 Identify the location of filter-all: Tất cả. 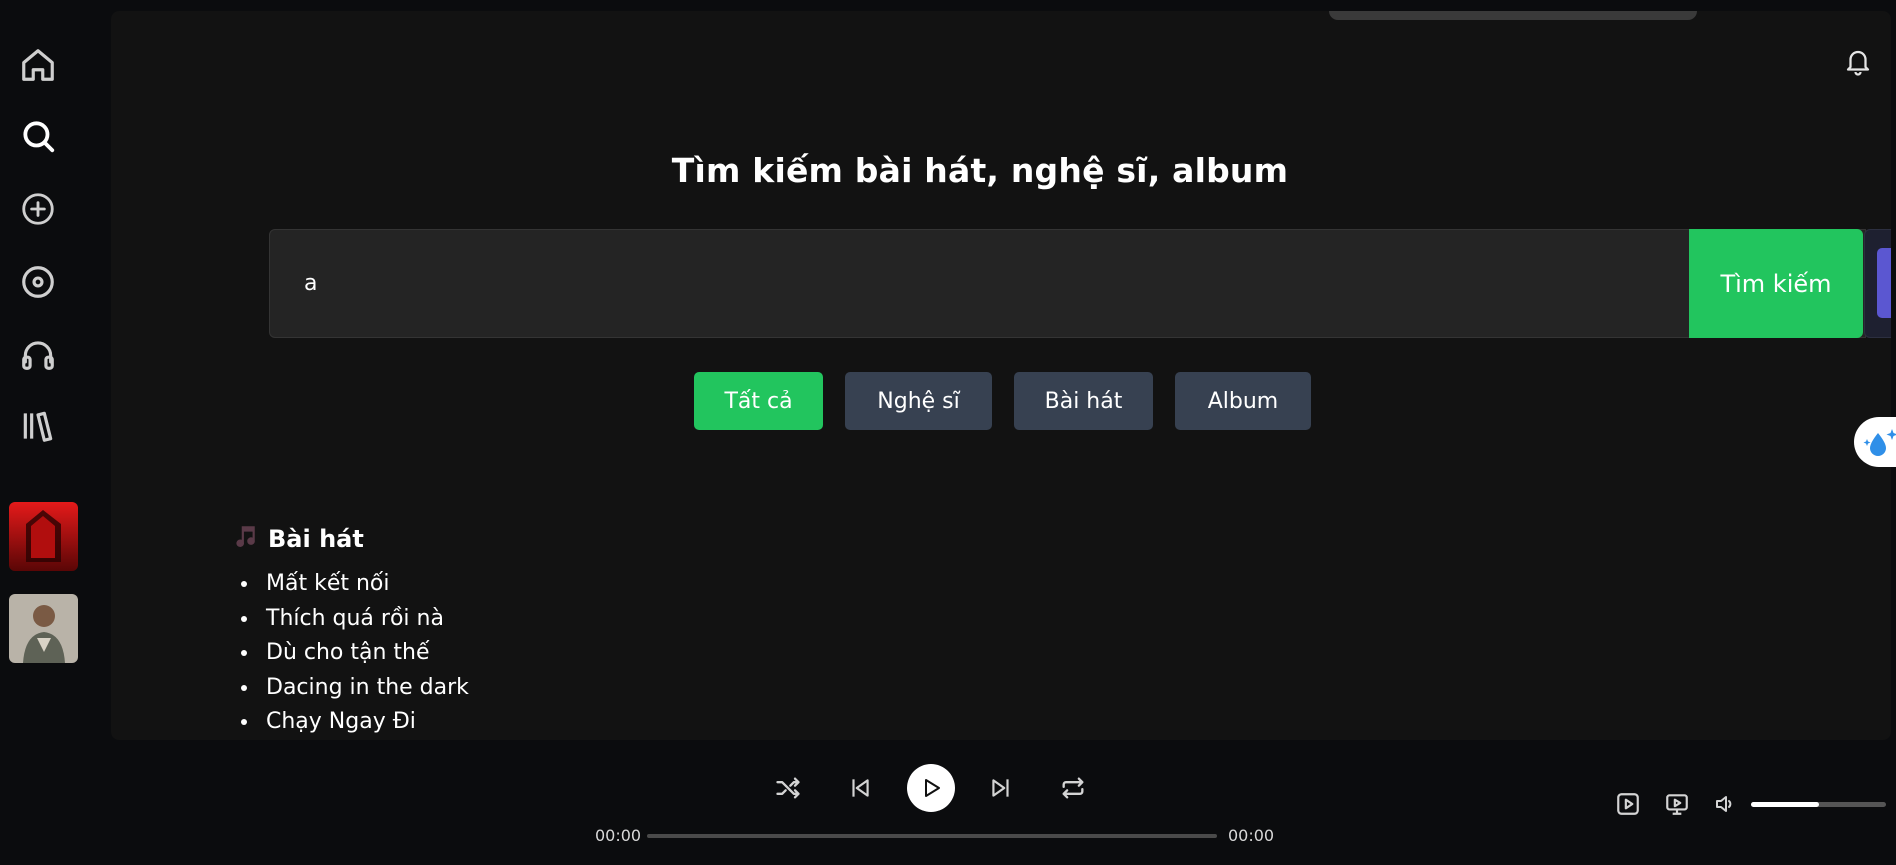
(758, 401).